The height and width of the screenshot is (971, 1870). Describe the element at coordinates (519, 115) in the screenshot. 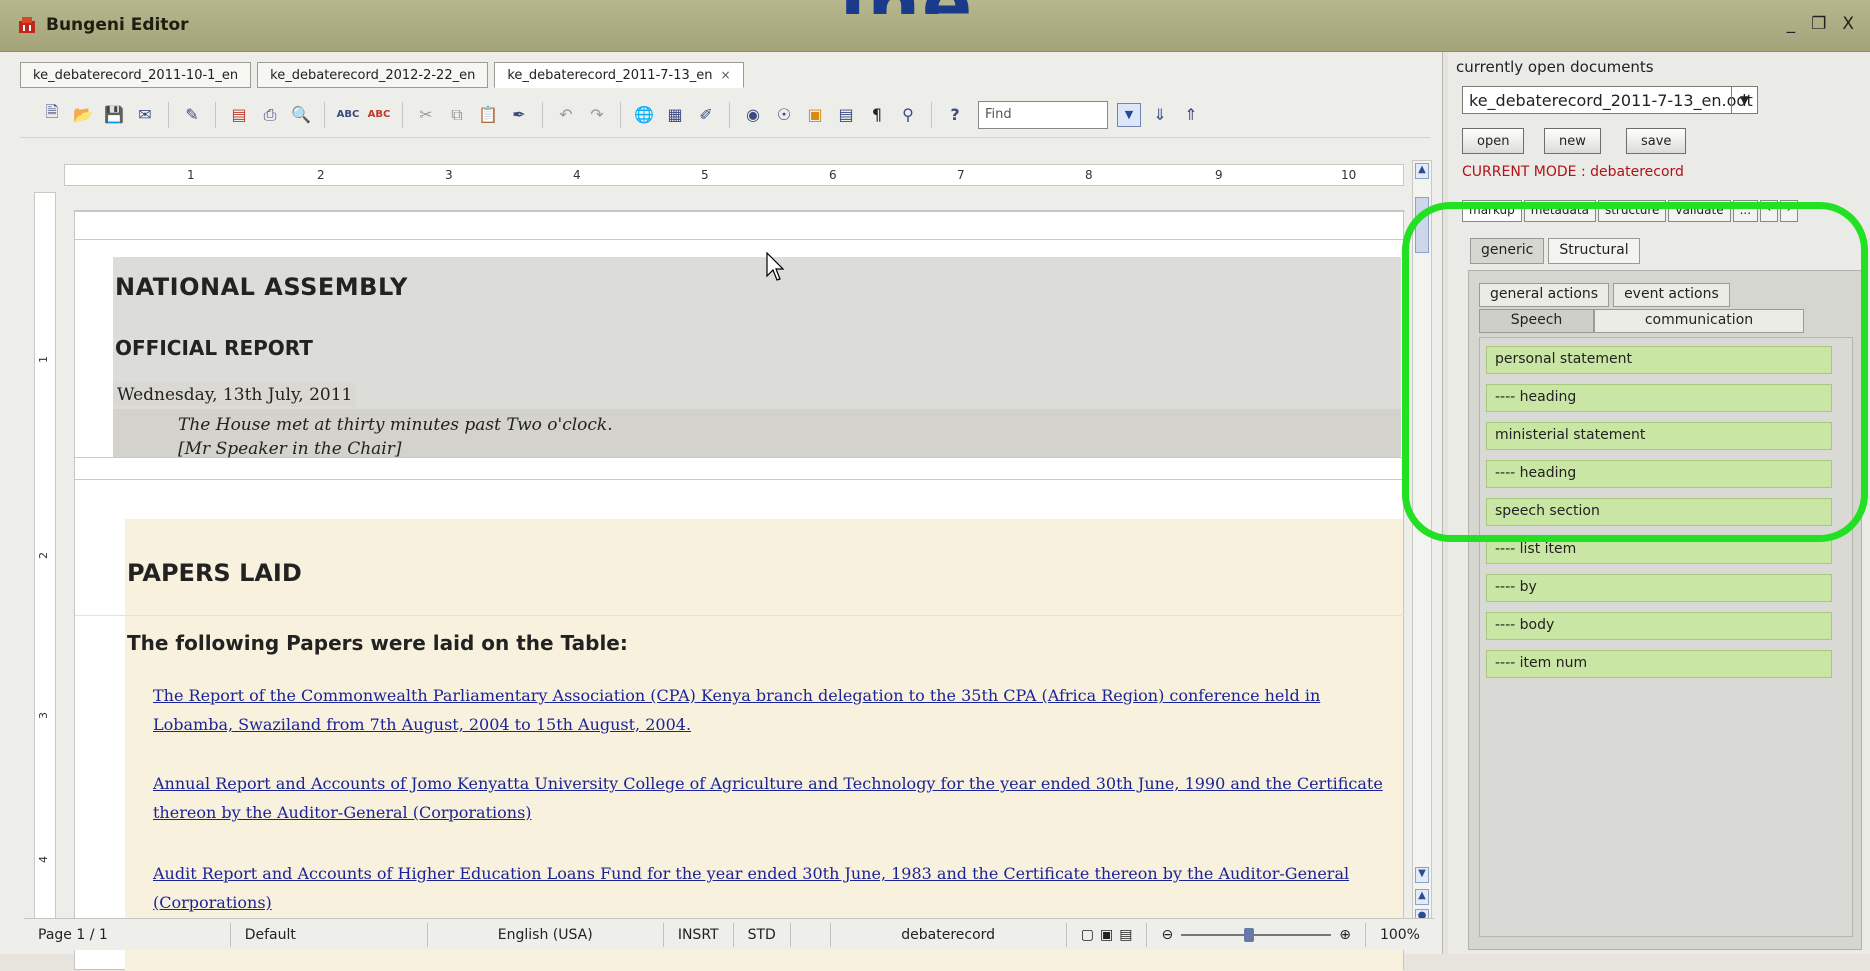

I see `format-brush-icon: ✒` at that location.